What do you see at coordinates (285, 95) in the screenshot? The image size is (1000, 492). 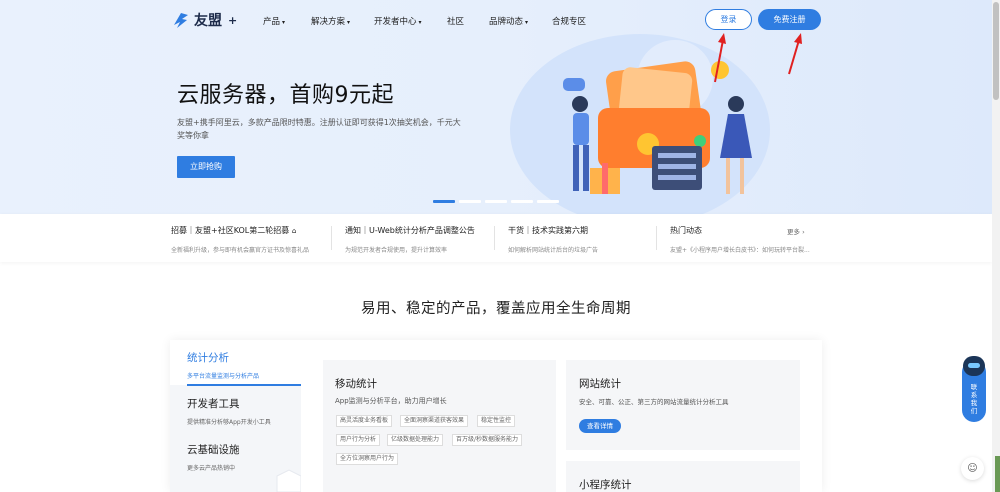 I see `hero-title: 云服务器，首购9元起` at bounding box center [285, 95].